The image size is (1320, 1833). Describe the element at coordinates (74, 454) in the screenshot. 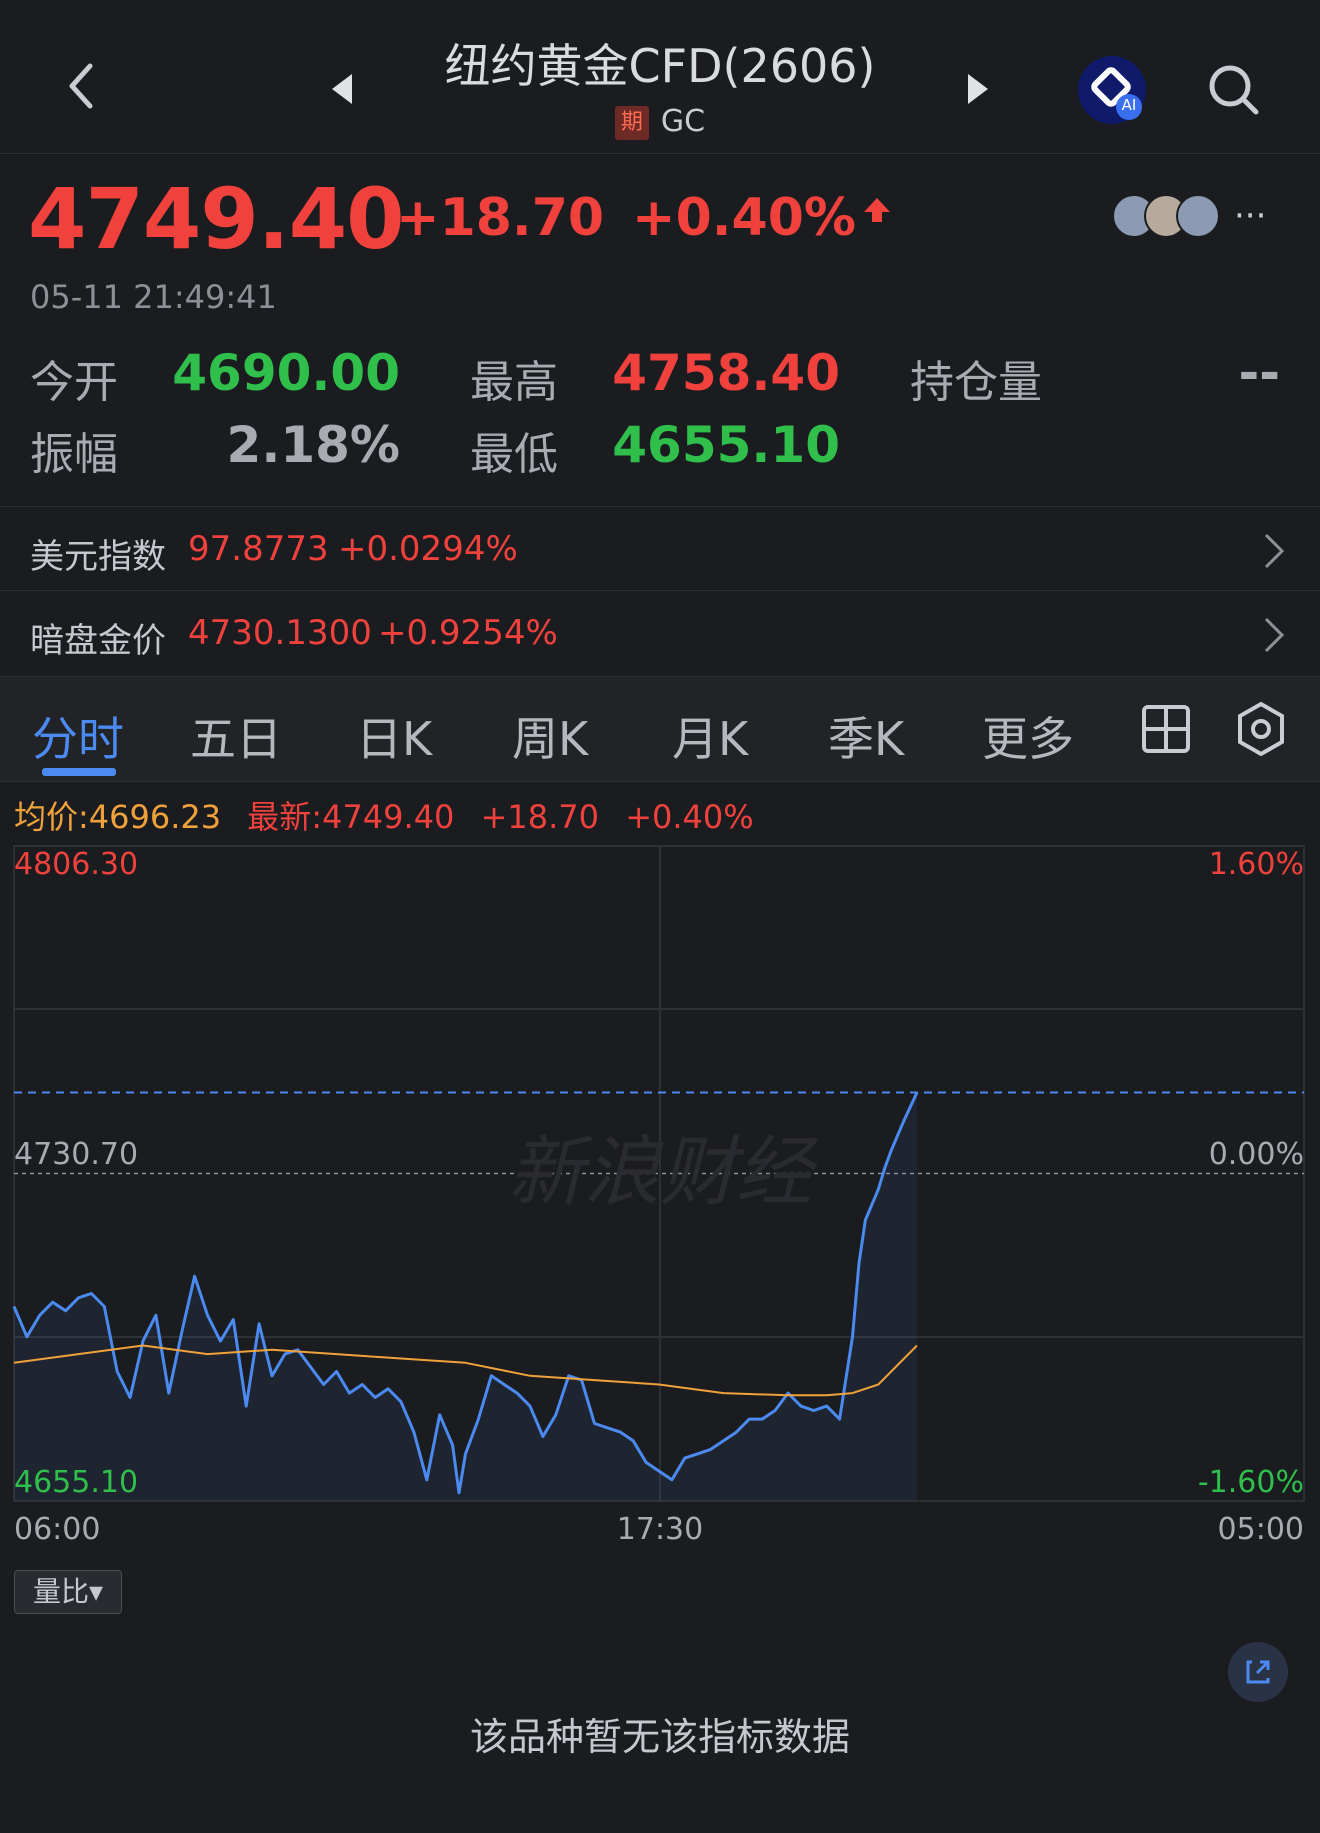

I see `amplitude-label: 振幅` at that location.